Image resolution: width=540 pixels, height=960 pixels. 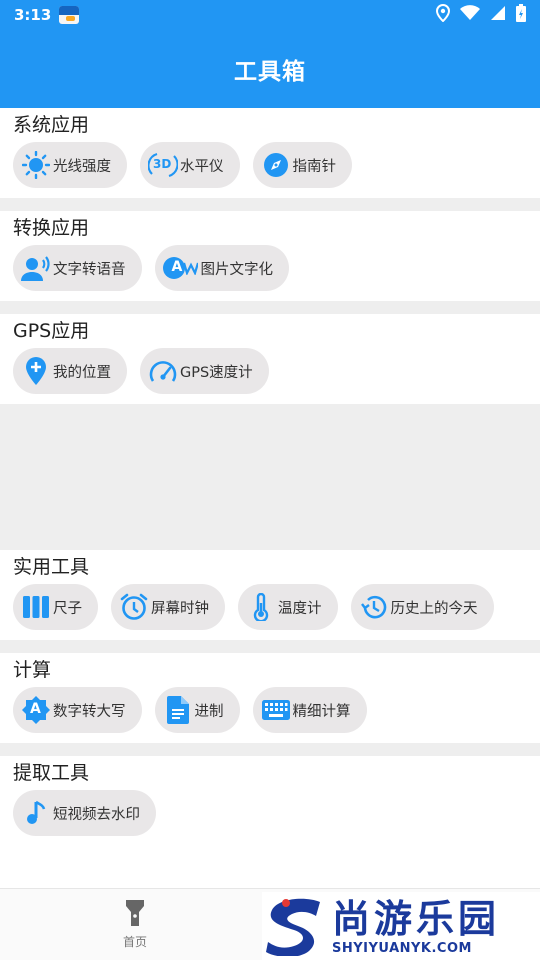 I want to click on tool-label: 短视频去水印, so click(x=96, y=814).